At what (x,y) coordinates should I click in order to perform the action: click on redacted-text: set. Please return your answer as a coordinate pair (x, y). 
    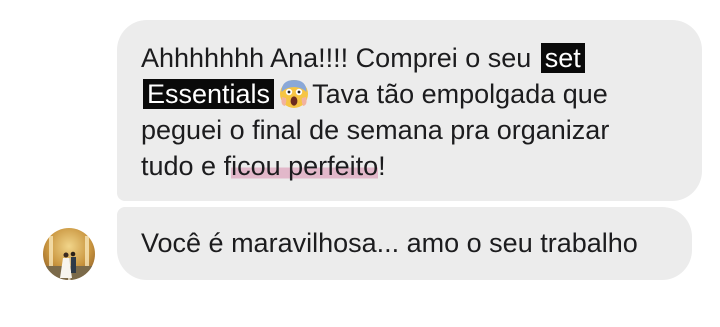
    Looking at the image, I should click on (562, 58).